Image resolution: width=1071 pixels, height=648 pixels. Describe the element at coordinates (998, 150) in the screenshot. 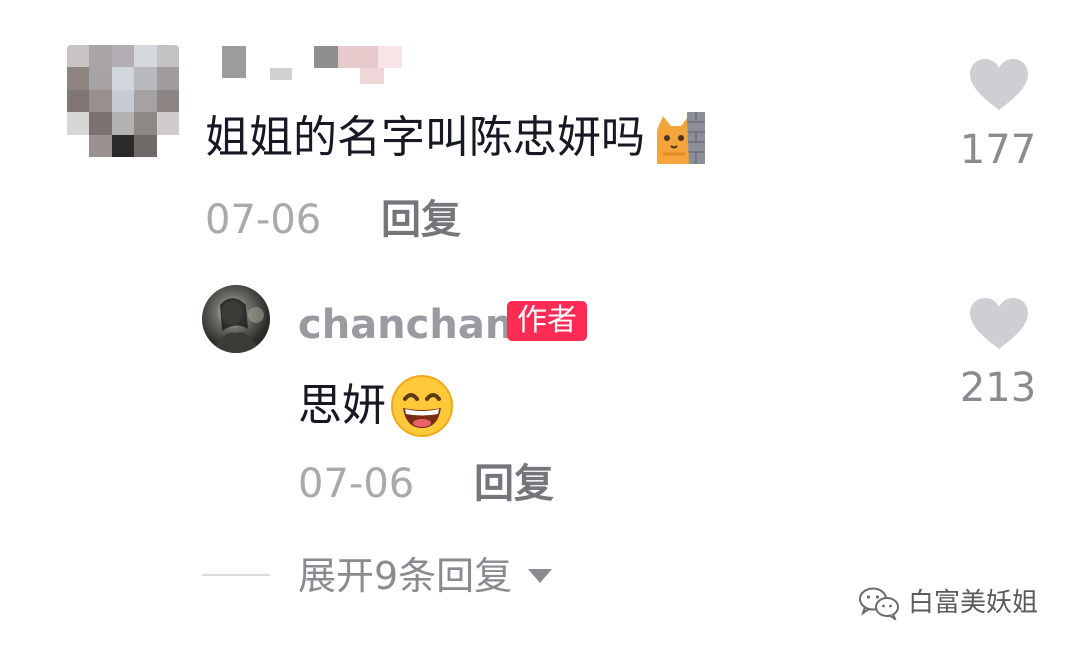

I see `comment-like-count: 177` at that location.